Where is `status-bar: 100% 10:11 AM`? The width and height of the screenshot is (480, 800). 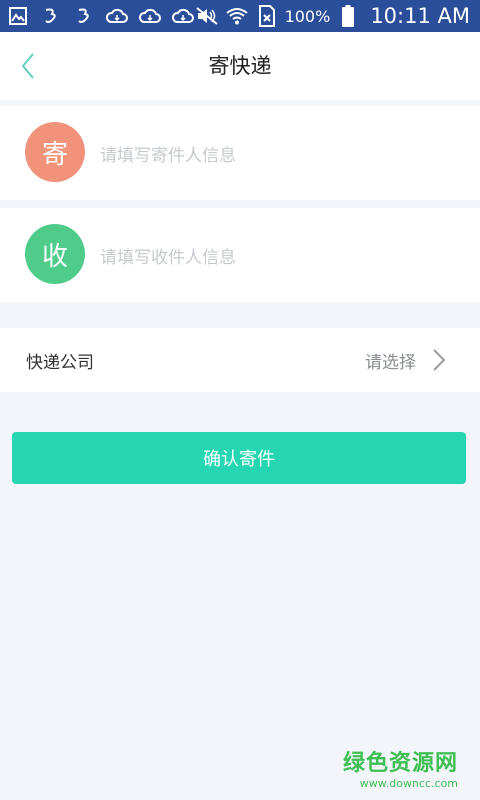
status-bar: 100% 10:11 AM is located at coordinates (240, 16).